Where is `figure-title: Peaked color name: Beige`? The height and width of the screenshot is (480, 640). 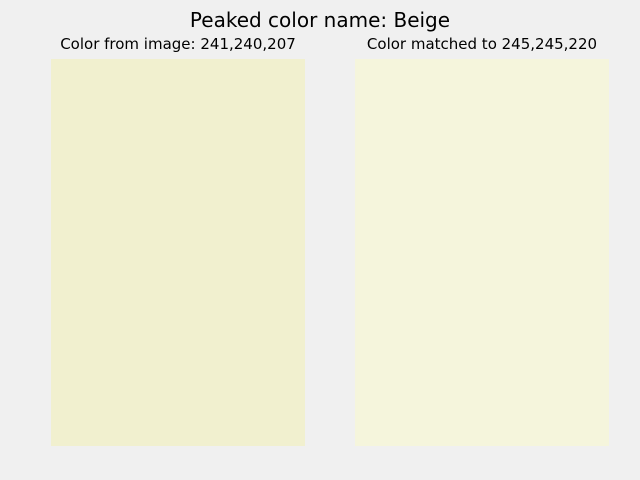 figure-title: Peaked color name: Beige is located at coordinates (320, 20).